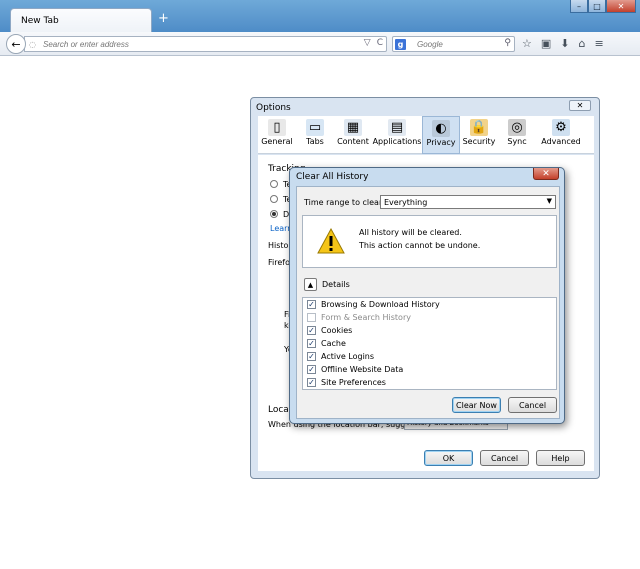  Describe the element at coordinates (479, 127) in the screenshot. I see `security-lock-icon: 🔒` at that location.